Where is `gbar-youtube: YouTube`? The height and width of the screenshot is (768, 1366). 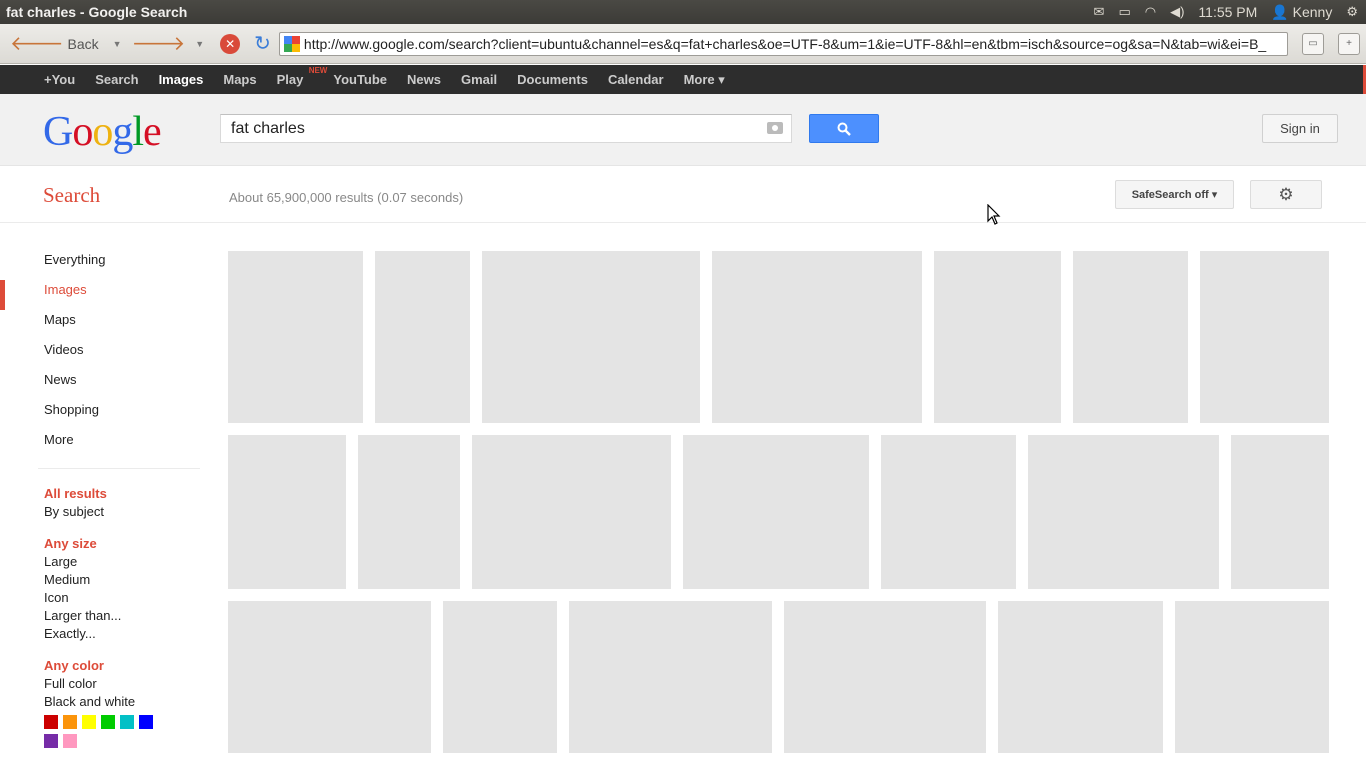 gbar-youtube: YouTube is located at coordinates (360, 79).